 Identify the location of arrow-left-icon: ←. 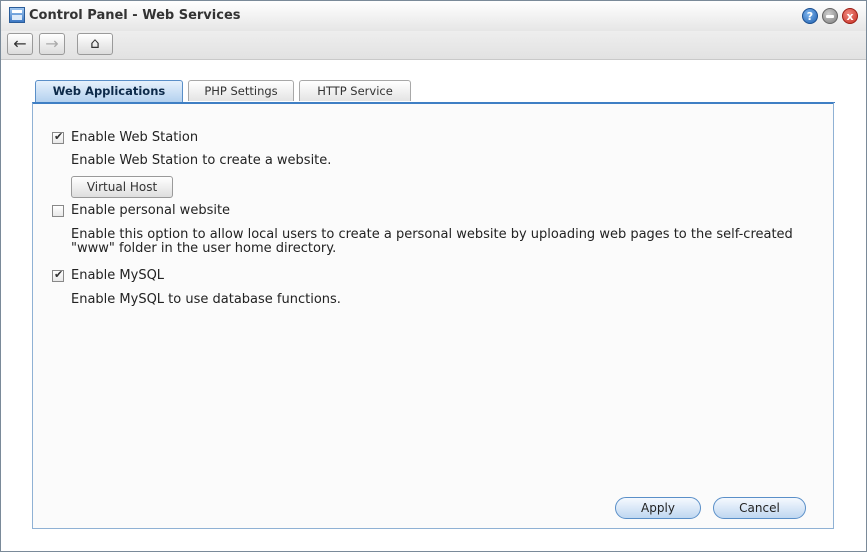
(20, 43).